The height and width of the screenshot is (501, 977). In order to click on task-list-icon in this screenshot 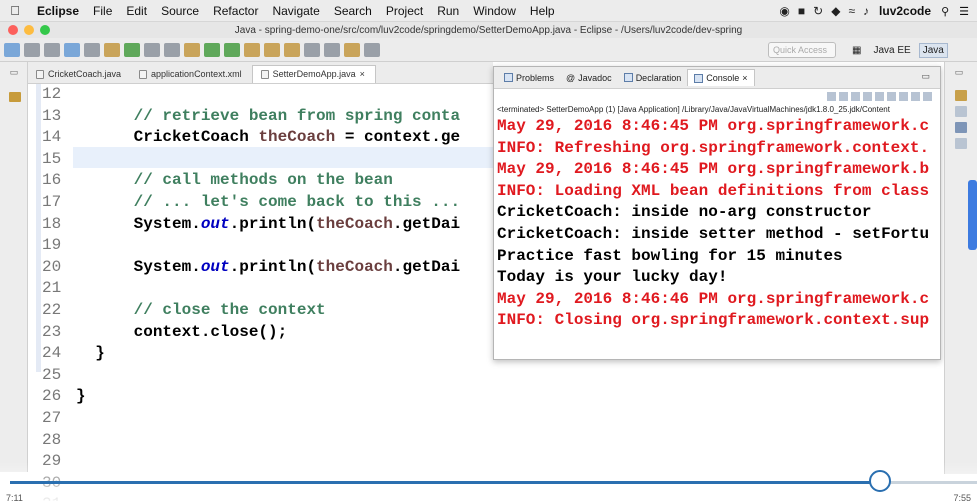, I will do `click(961, 111)`.